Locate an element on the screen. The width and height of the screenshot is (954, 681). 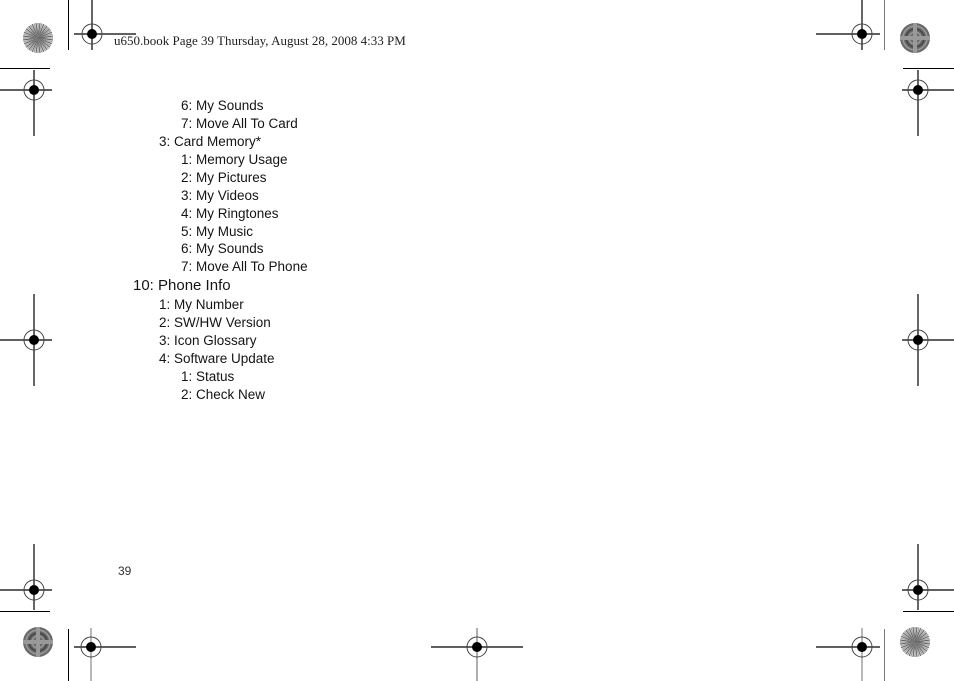
list-item: 3: Icon Glossary is located at coordinates (208, 340).